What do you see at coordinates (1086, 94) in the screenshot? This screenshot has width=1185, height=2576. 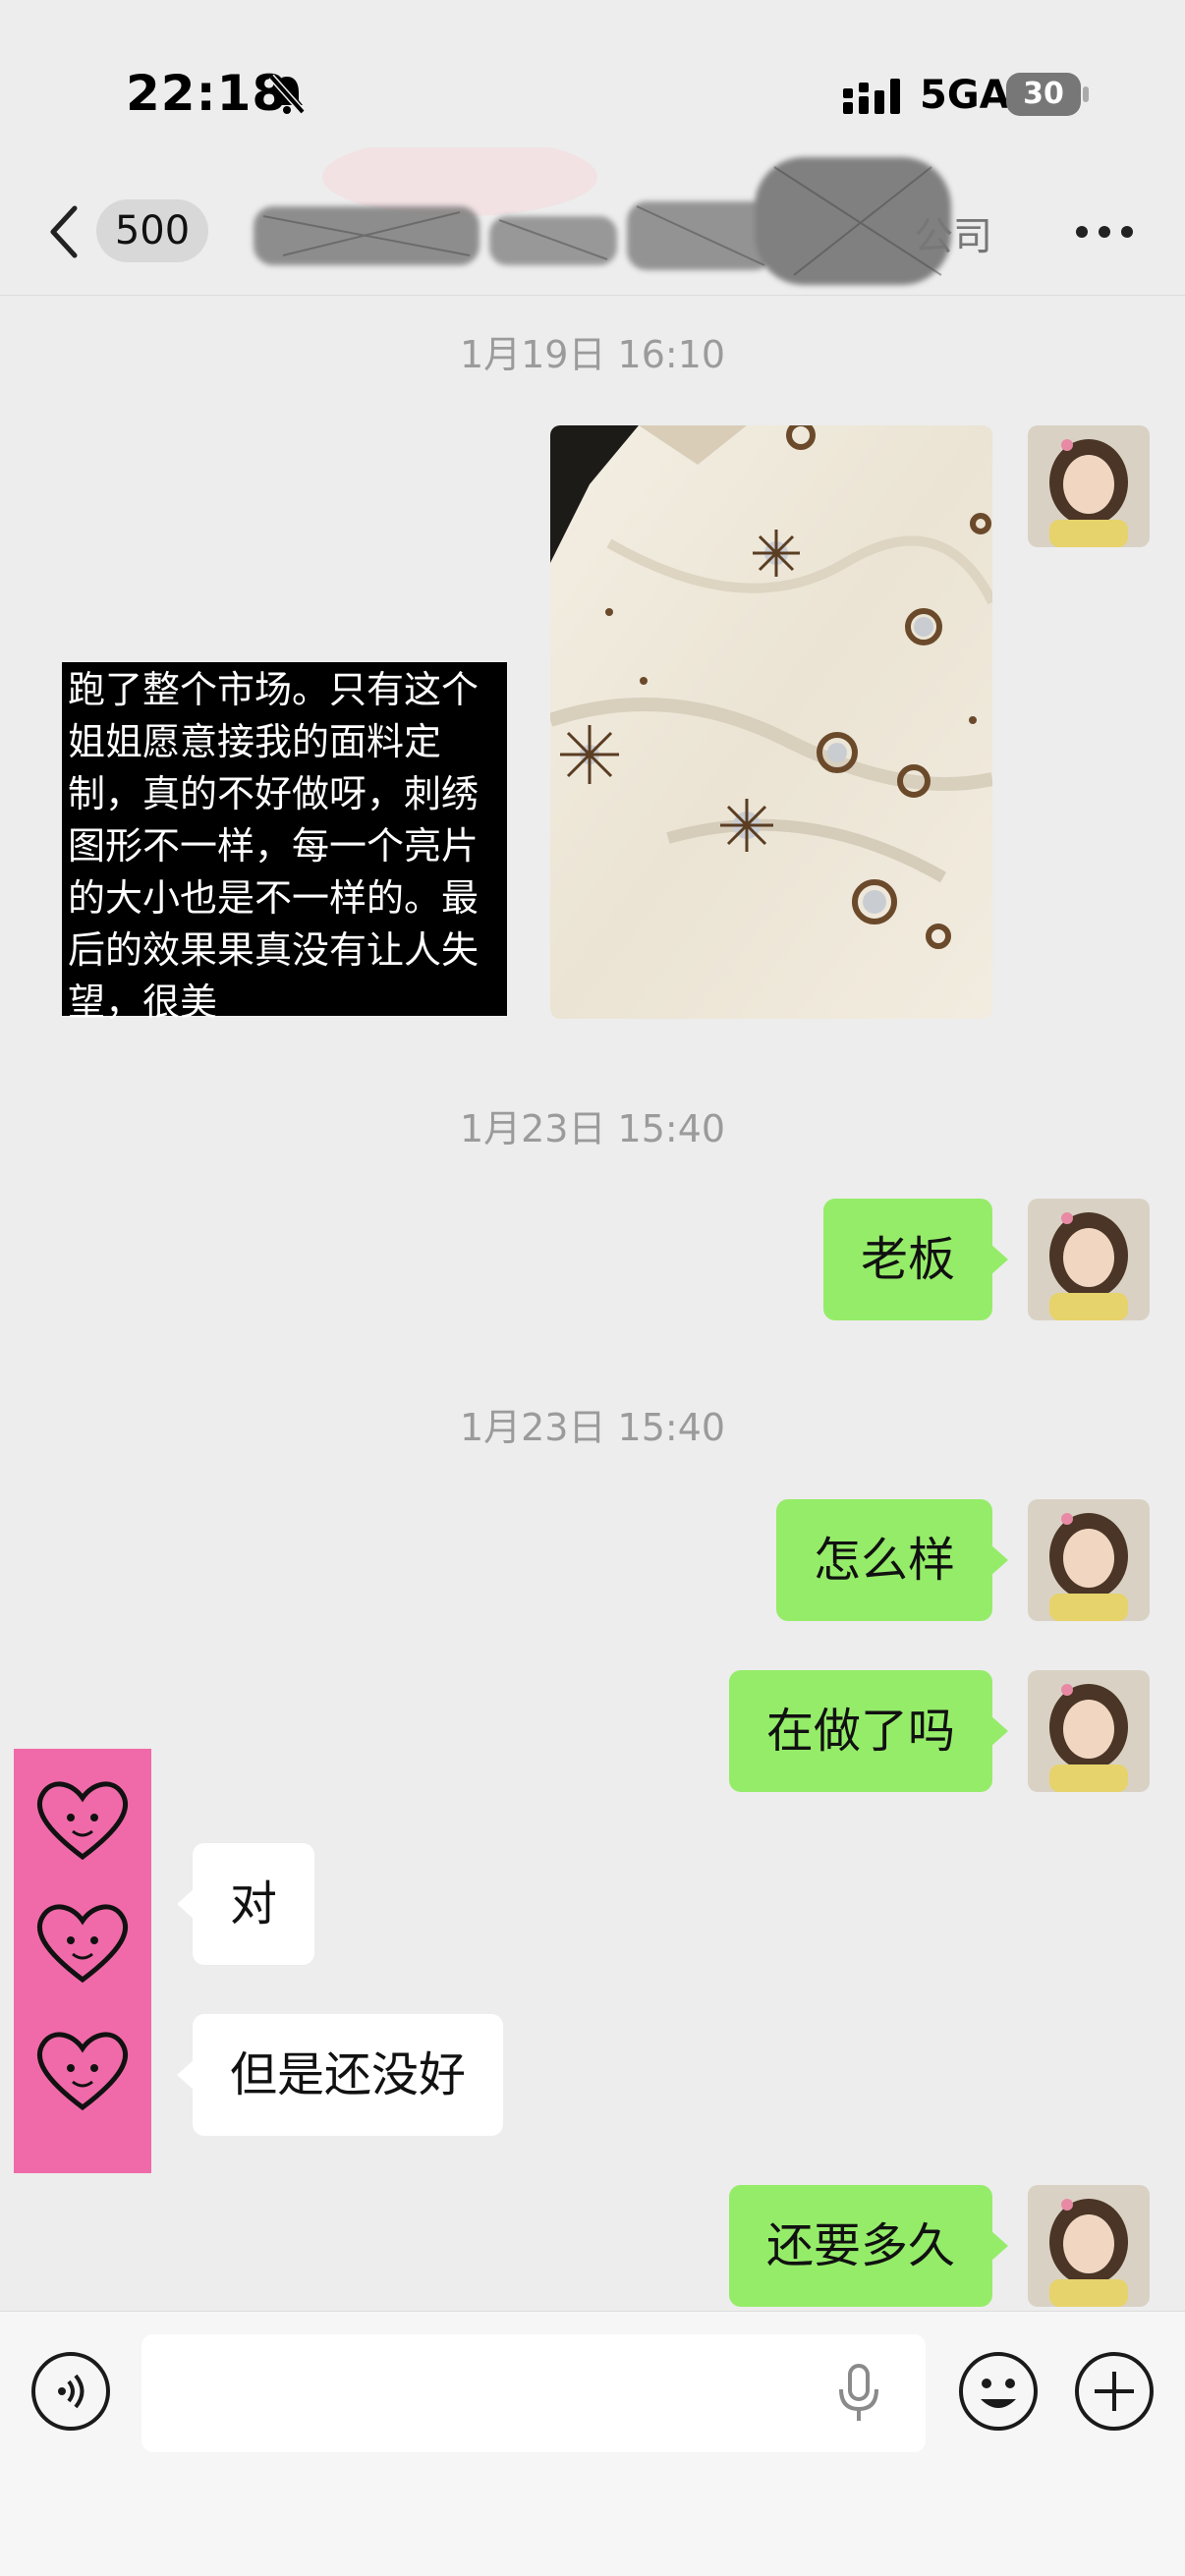 I see `battery-cap` at bounding box center [1086, 94].